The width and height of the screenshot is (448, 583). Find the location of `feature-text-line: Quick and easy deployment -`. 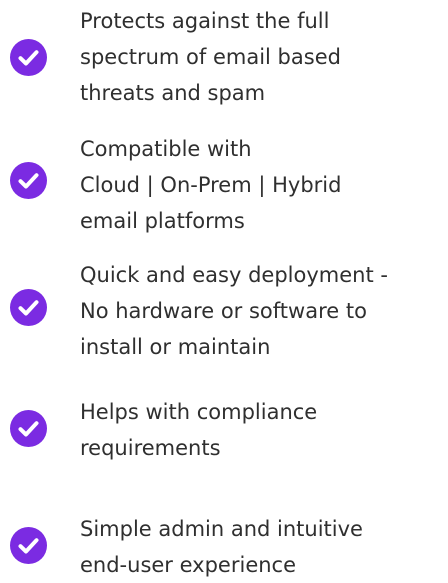

feature-text-line: Quick and easy deployment - is located at coordinates (234, 275).